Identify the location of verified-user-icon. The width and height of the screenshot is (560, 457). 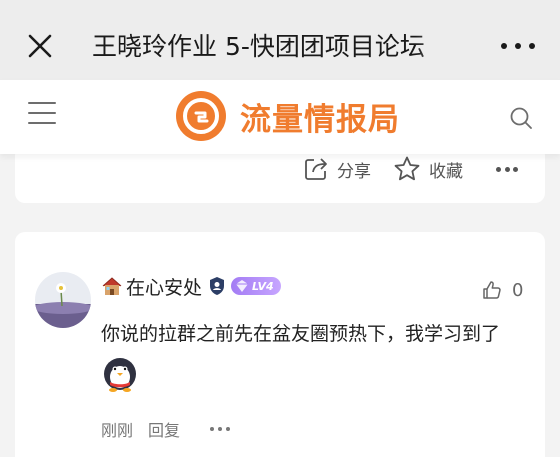
(217, 286).